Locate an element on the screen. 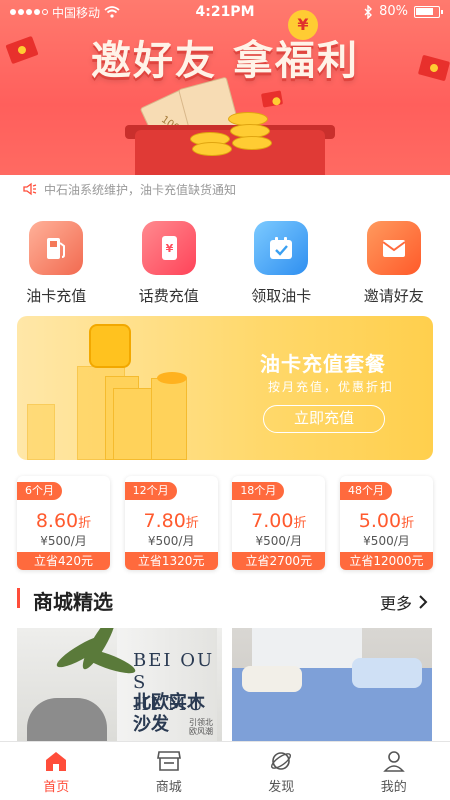 This screenshot has height=800, width=450. product-card-bedding is located at coordinates (332, 684).